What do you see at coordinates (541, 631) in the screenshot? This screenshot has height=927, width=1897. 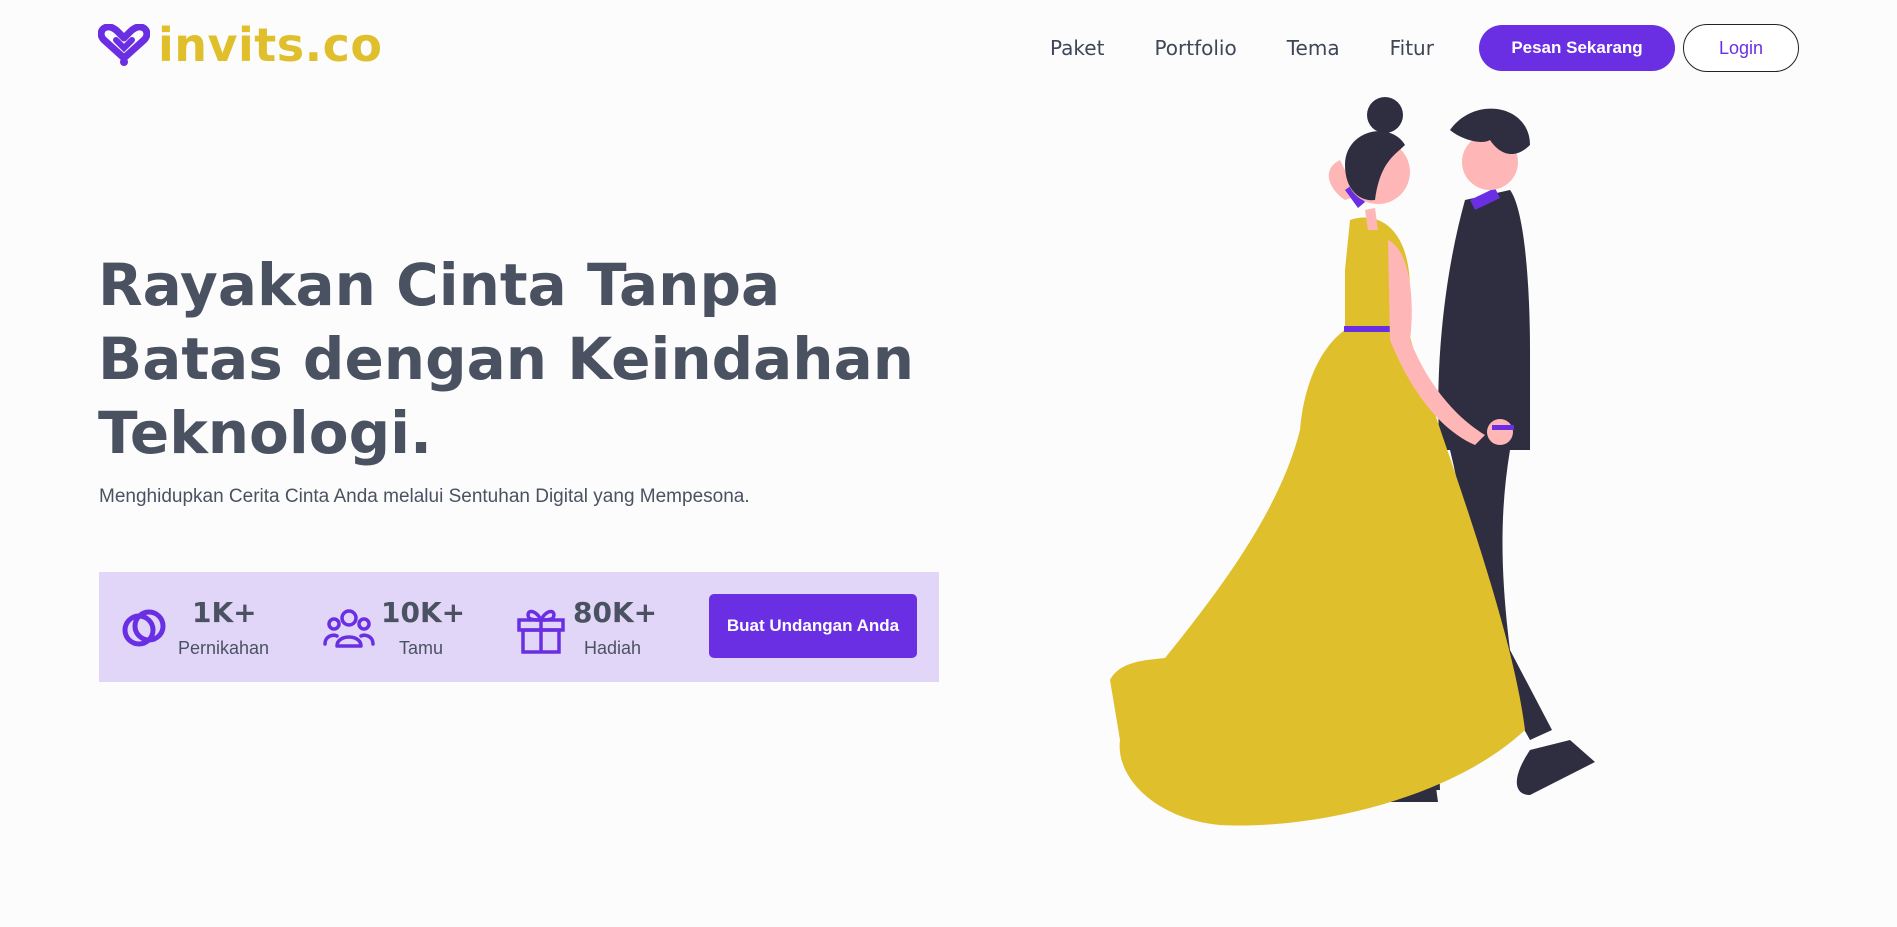 I see `gift-icon` at bounding box center [541, 631].